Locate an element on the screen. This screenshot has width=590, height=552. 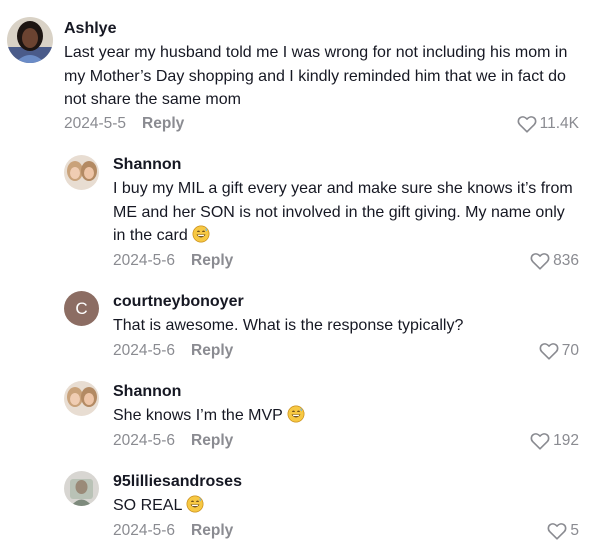
like-count: 836 is located at coordinates (566, 260).